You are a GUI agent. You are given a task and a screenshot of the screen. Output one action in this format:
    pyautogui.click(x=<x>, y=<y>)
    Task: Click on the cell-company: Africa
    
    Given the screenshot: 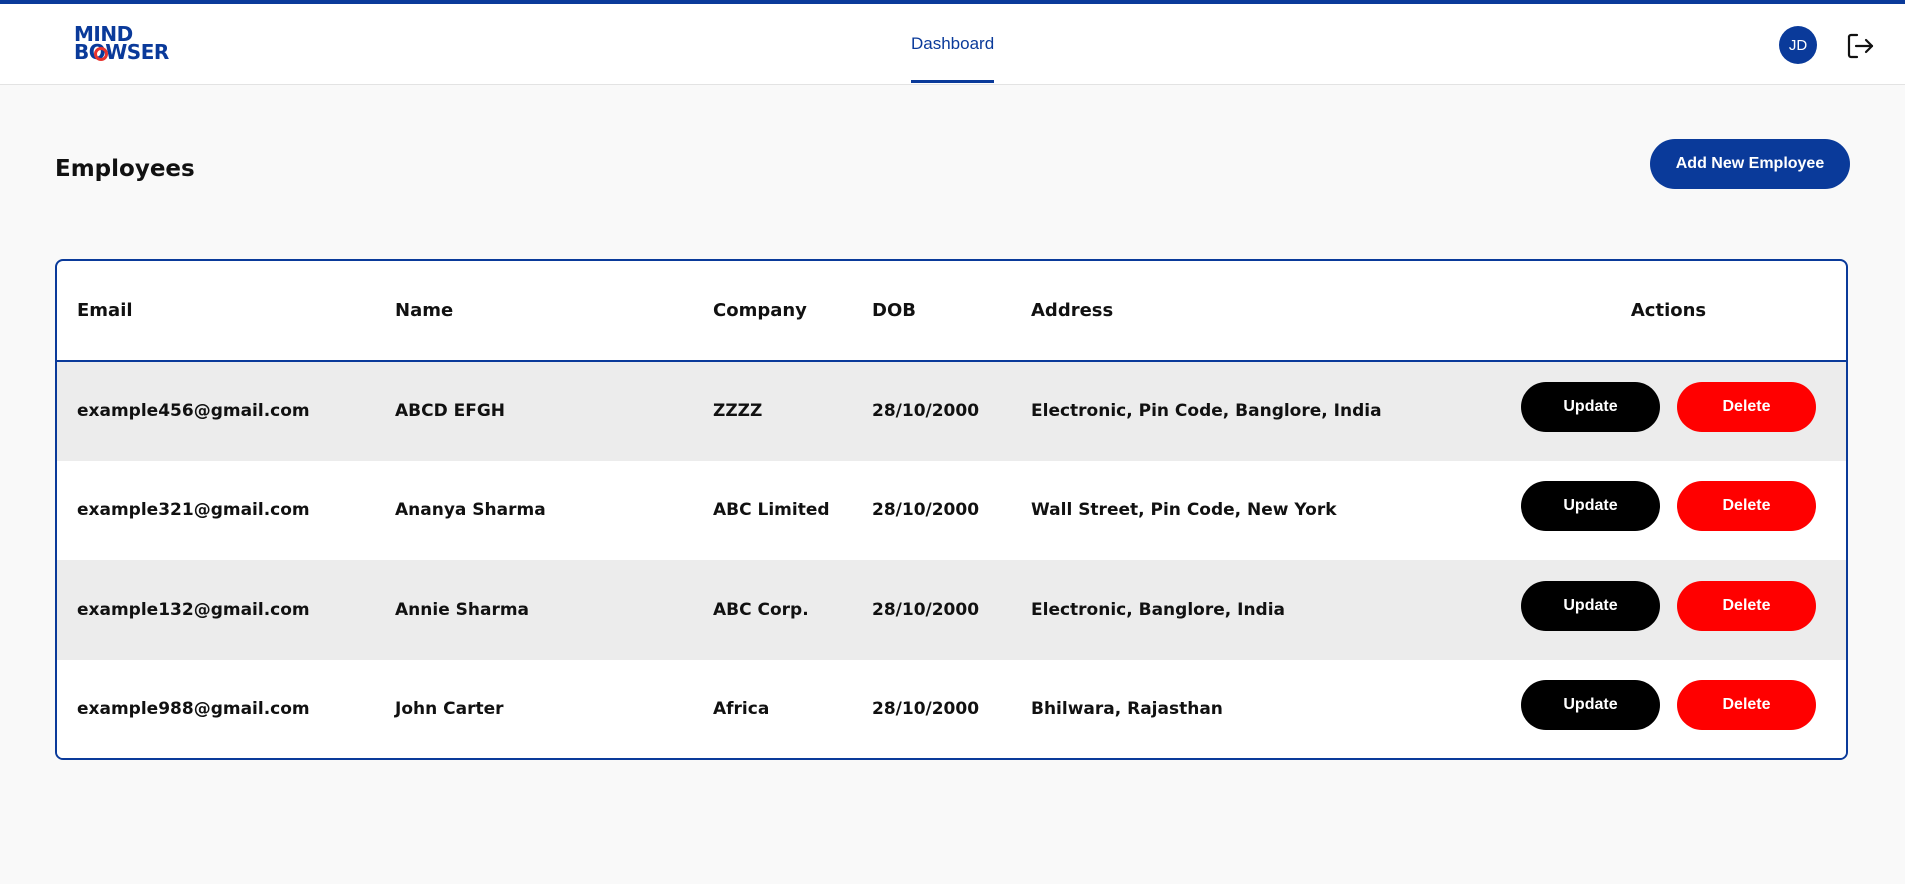 What is the action you would take?
    pyautogui.click(x=741, y=709)
    